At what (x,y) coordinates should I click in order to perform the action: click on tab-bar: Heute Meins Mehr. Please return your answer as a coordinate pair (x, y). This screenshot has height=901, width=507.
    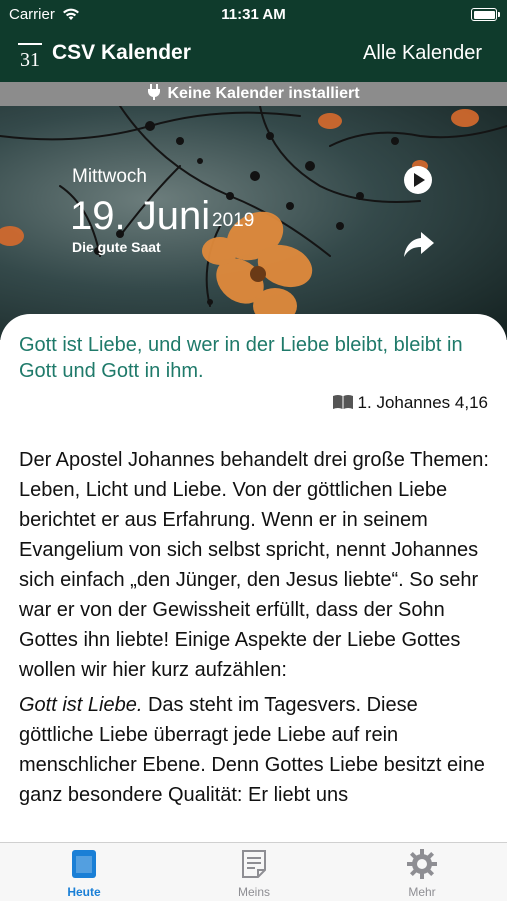
    Looking at the image, I should click on (253, 871).